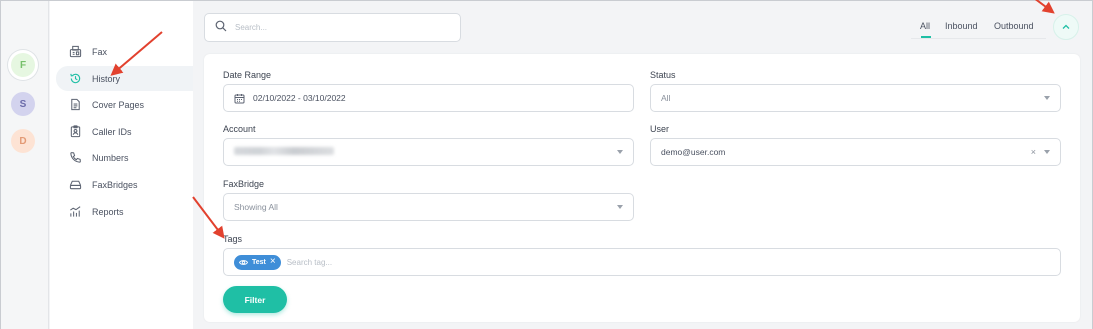  I want to click on tab-inbound: Inbound, so click(961, 26).